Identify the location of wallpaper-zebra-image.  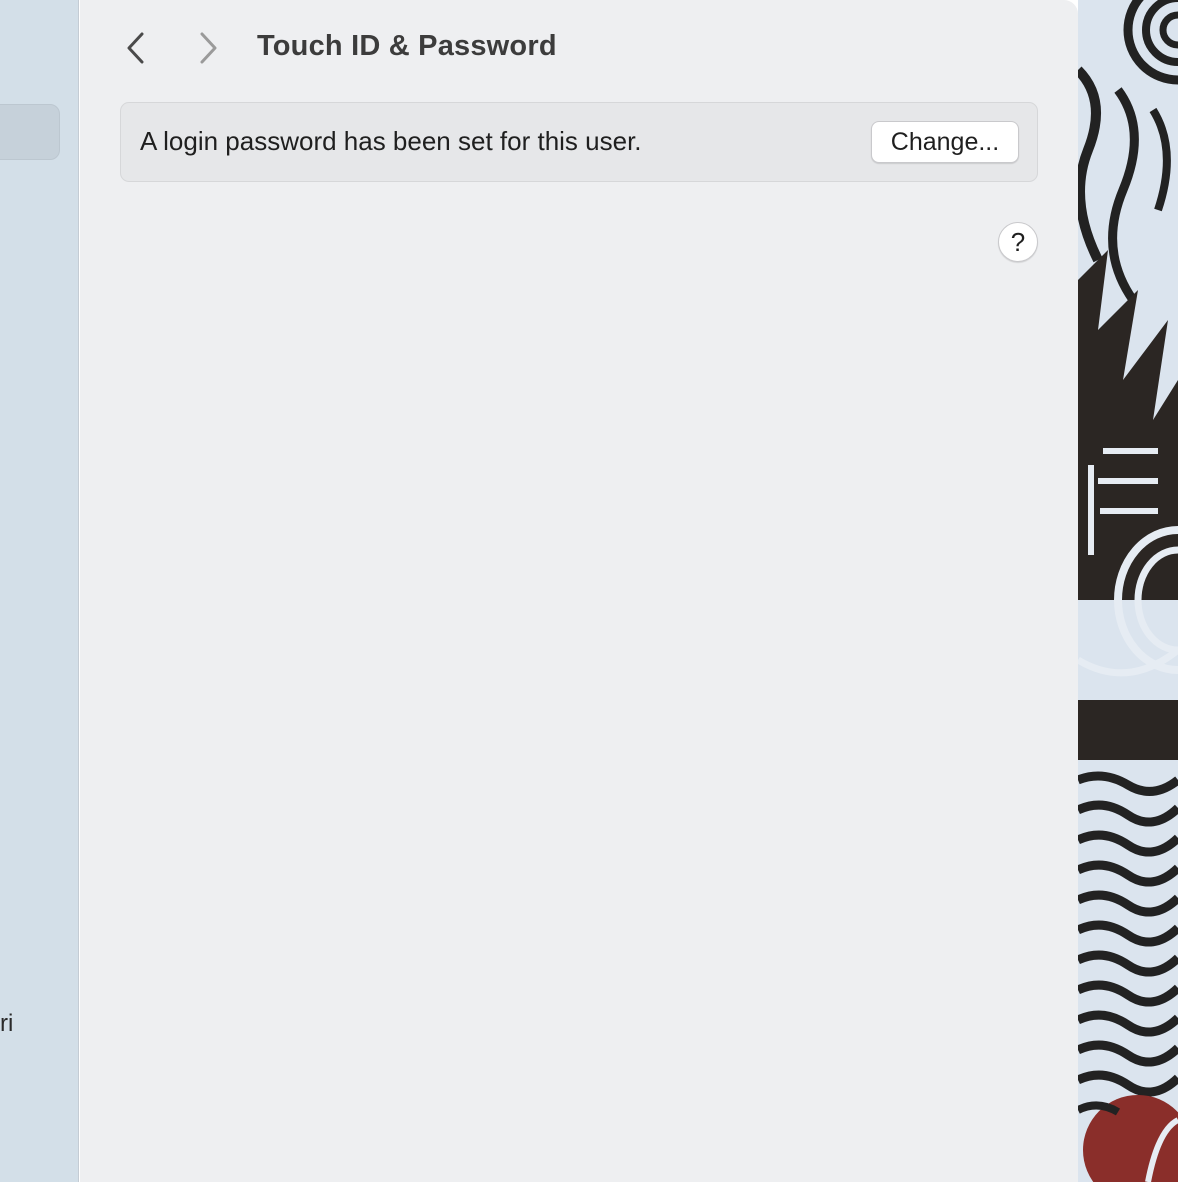
(1128, 591).